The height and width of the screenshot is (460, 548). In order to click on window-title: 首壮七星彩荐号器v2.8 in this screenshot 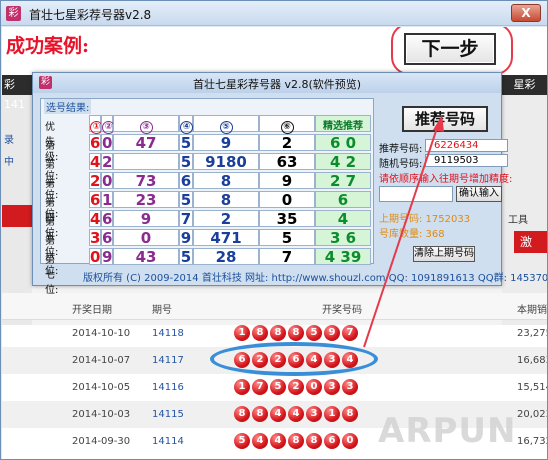, I will do `click(90, 15)`.